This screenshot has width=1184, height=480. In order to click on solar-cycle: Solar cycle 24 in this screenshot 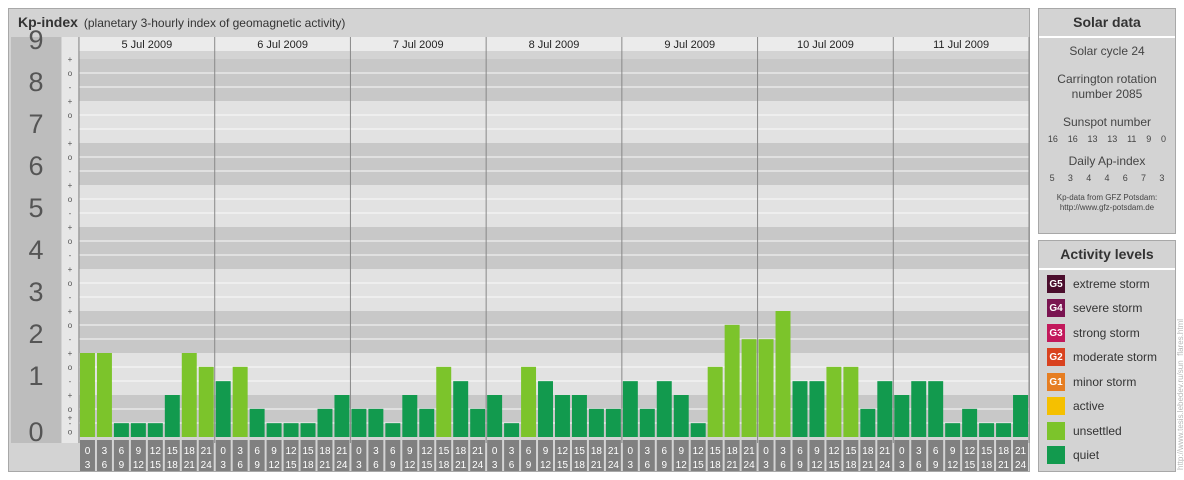, I will do `click(1107, 51)`.